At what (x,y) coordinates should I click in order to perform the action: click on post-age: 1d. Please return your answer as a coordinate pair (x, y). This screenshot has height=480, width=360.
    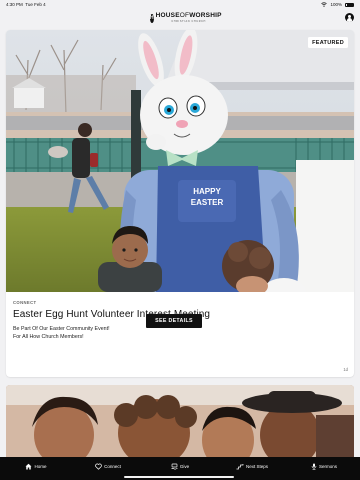
    Looking at the image, I should click on (345, 369).